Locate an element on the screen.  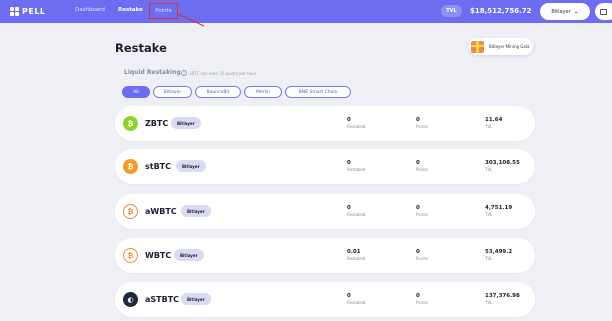
mining-gala-button: Bitlayer Mining Gala is located at coordinates (500, 46).